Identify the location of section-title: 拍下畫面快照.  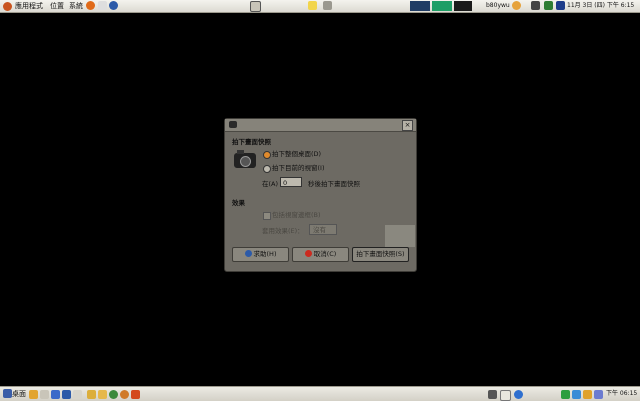
(251, 142).